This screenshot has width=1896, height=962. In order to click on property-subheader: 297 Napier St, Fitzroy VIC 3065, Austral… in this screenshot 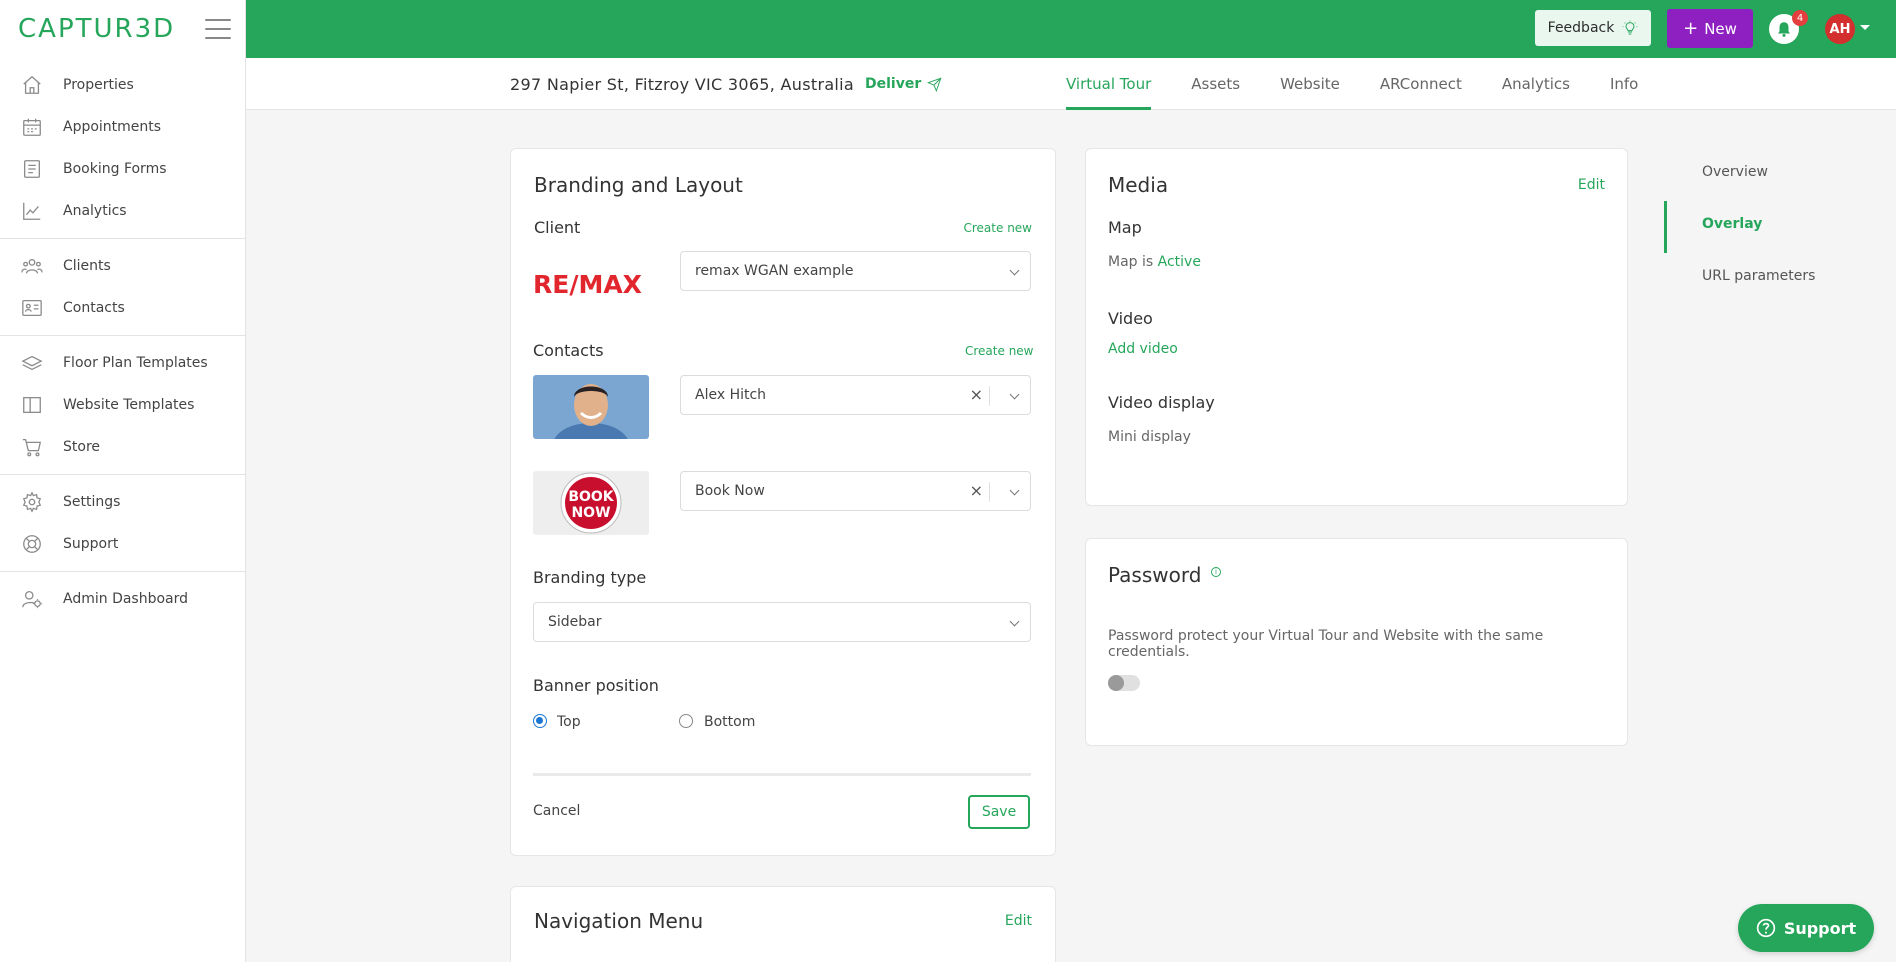, I will do `click(1071, 84)`.